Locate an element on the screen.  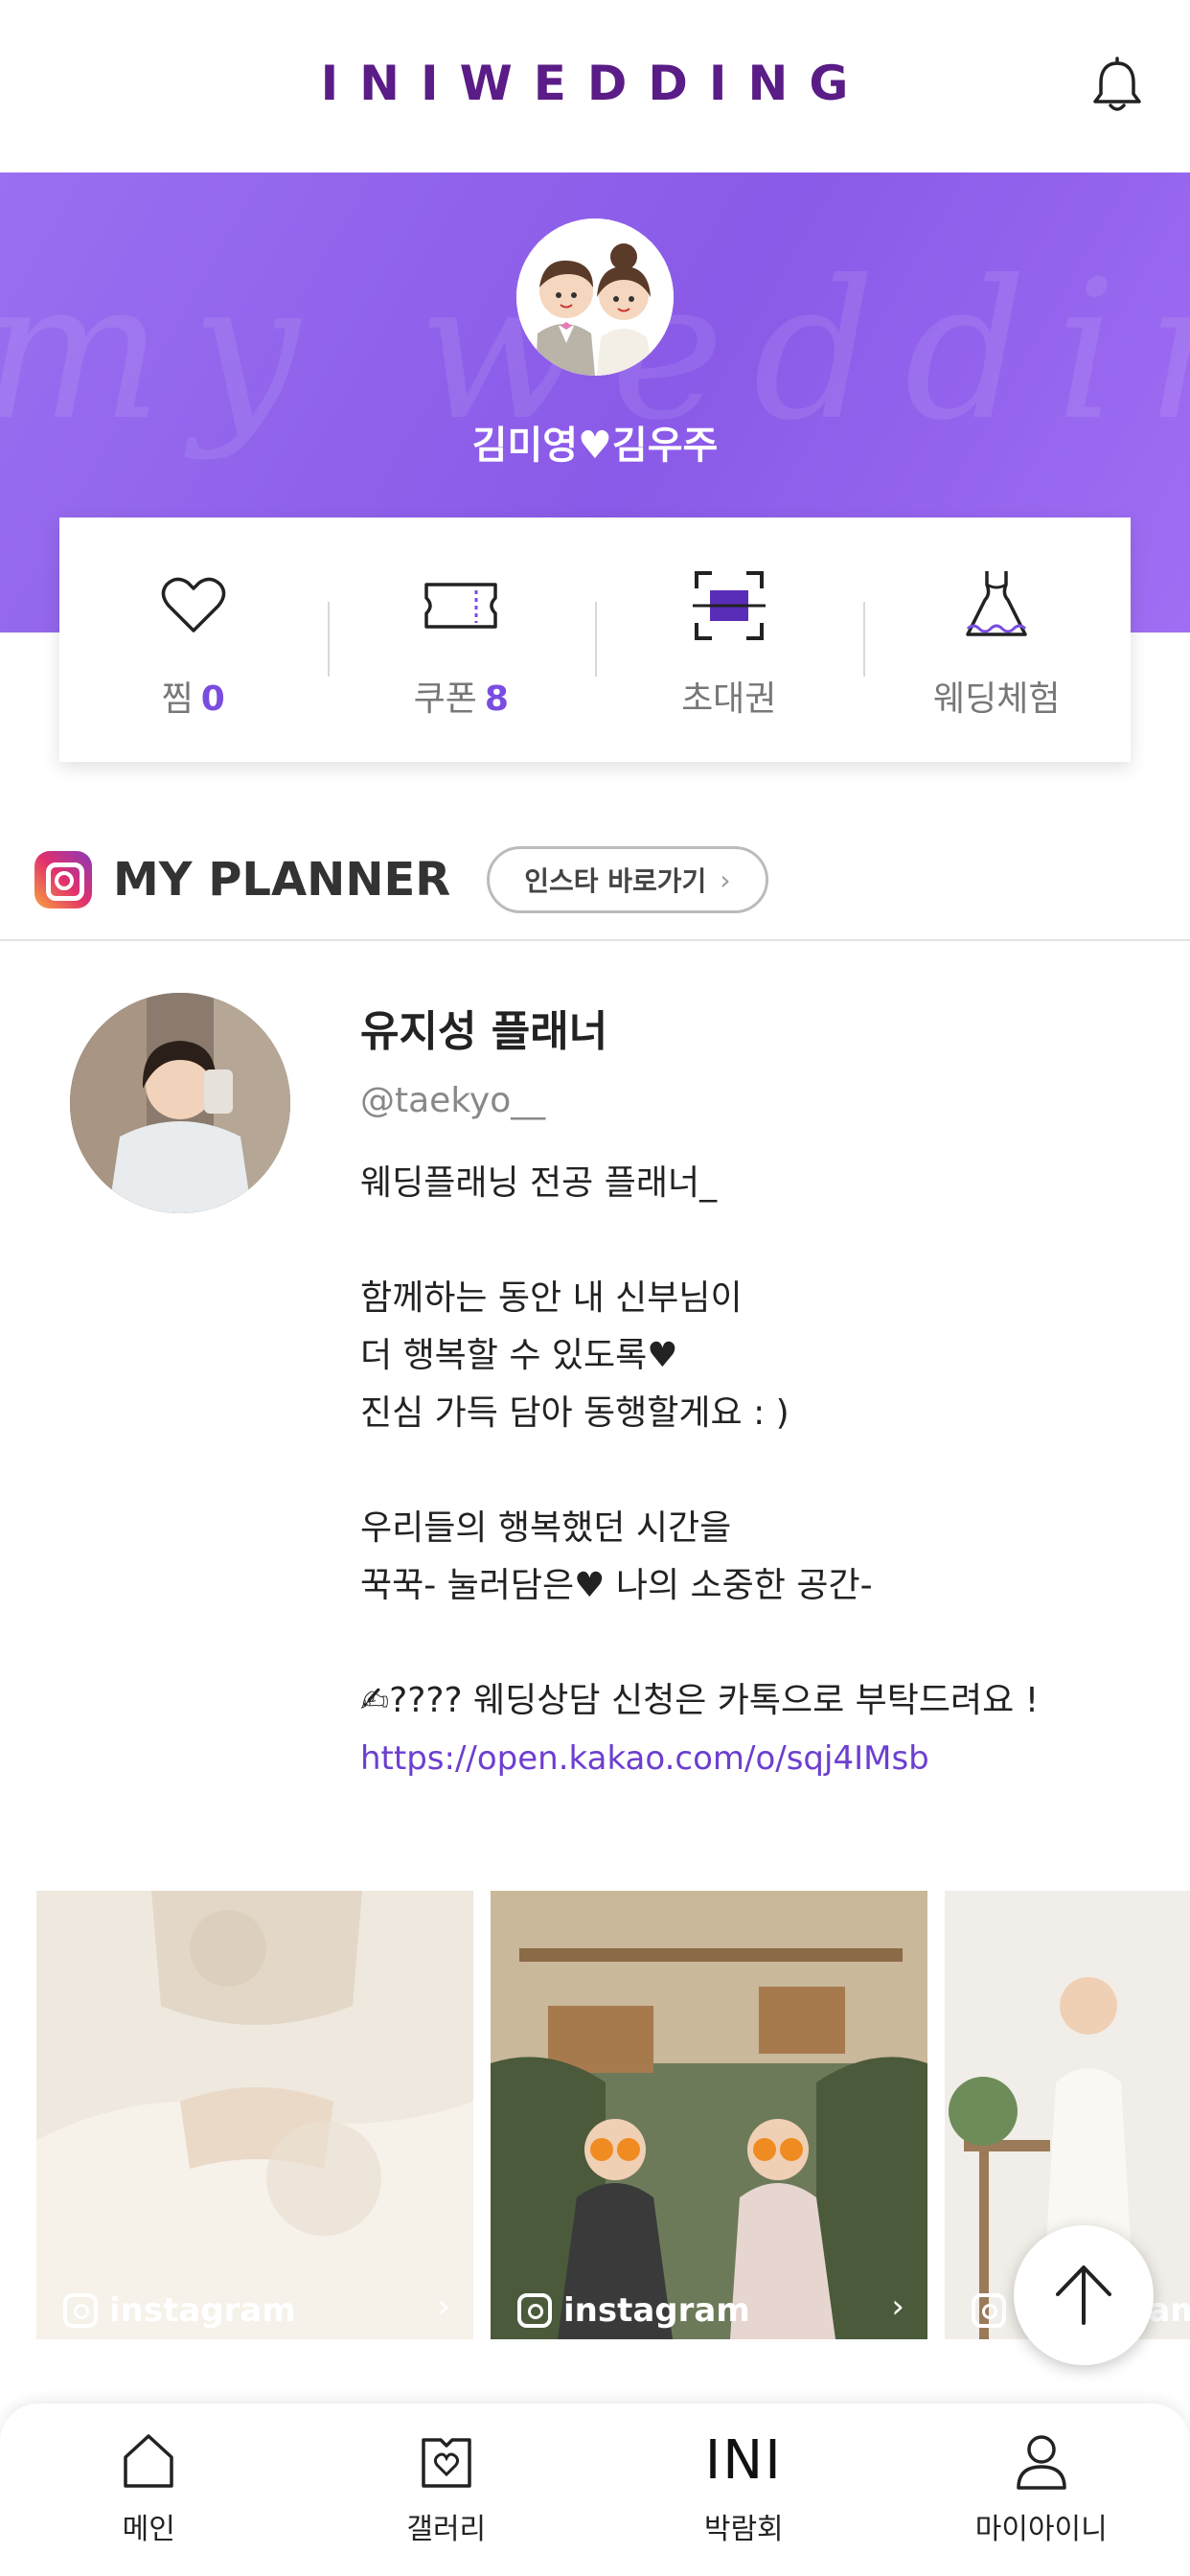
couple-avatar is located at coordinates (595, 297).